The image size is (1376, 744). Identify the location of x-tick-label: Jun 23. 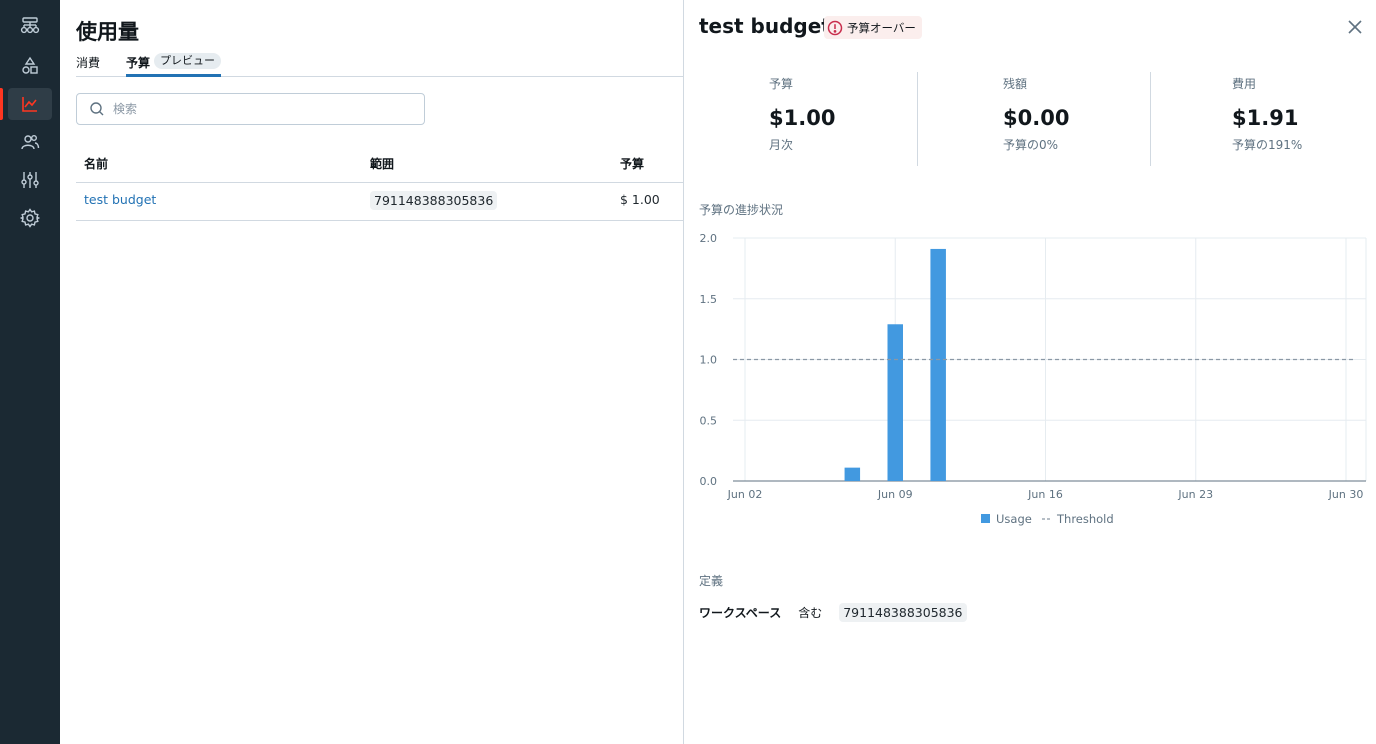
(1195, 494).